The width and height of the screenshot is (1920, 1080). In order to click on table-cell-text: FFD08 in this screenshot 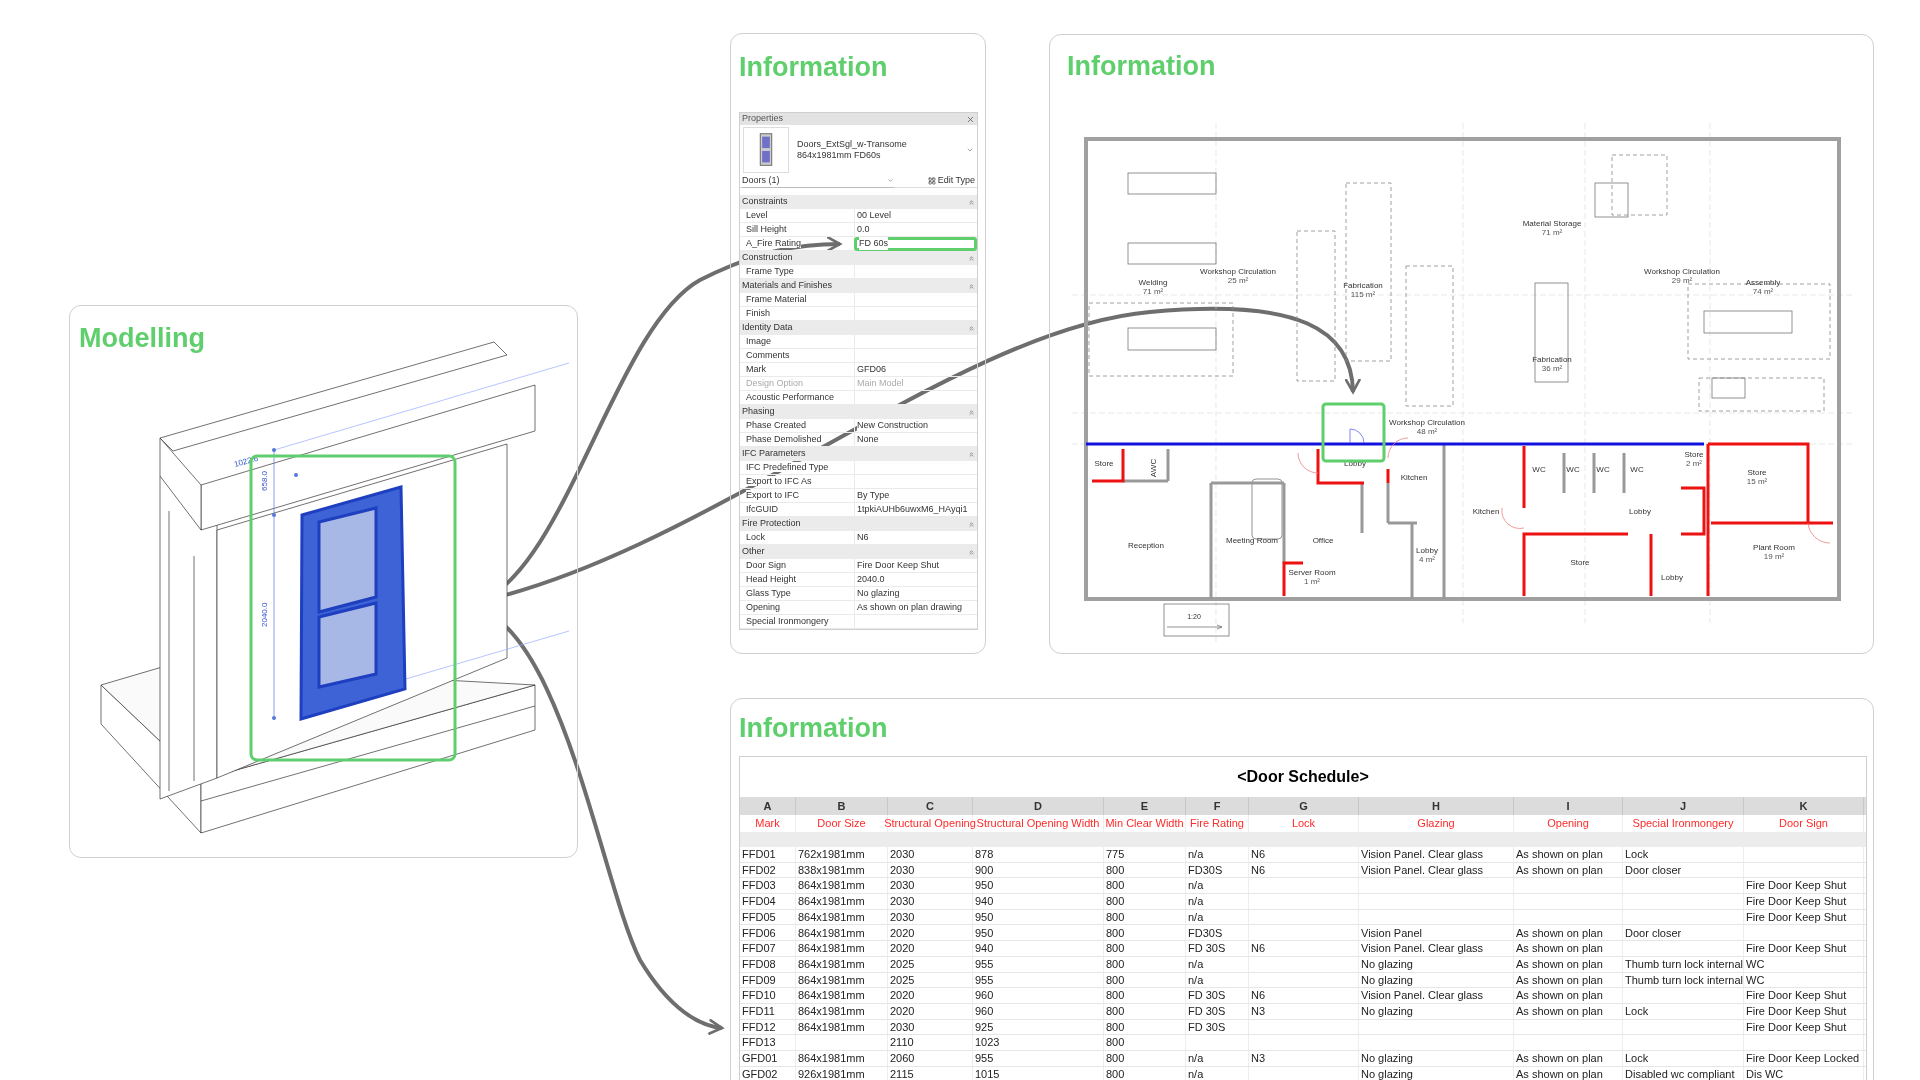, I will do `click(759, 964)`.